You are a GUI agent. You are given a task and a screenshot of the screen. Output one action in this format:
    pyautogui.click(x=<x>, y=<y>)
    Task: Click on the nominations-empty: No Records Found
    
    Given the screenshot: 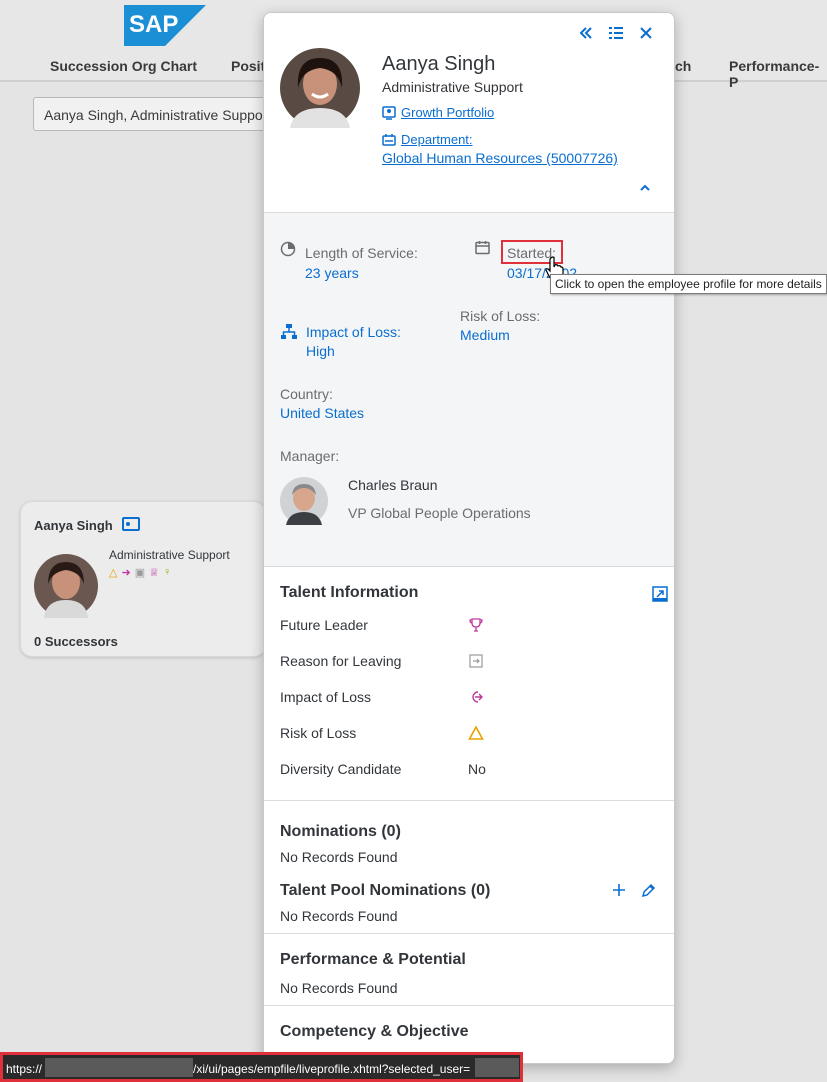 What is the action you would take?
    pyautogui.click(x=339, y=857)
    